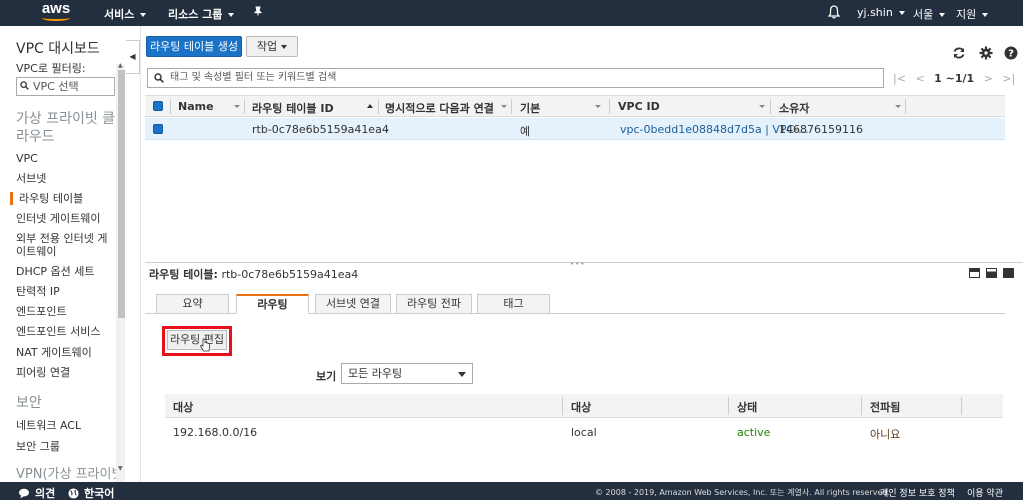 Image resolution: width=1023 pixels, height=501 pixels. I want to click on tab-route-propagation: 라우팅 전파, so click(434, 304).